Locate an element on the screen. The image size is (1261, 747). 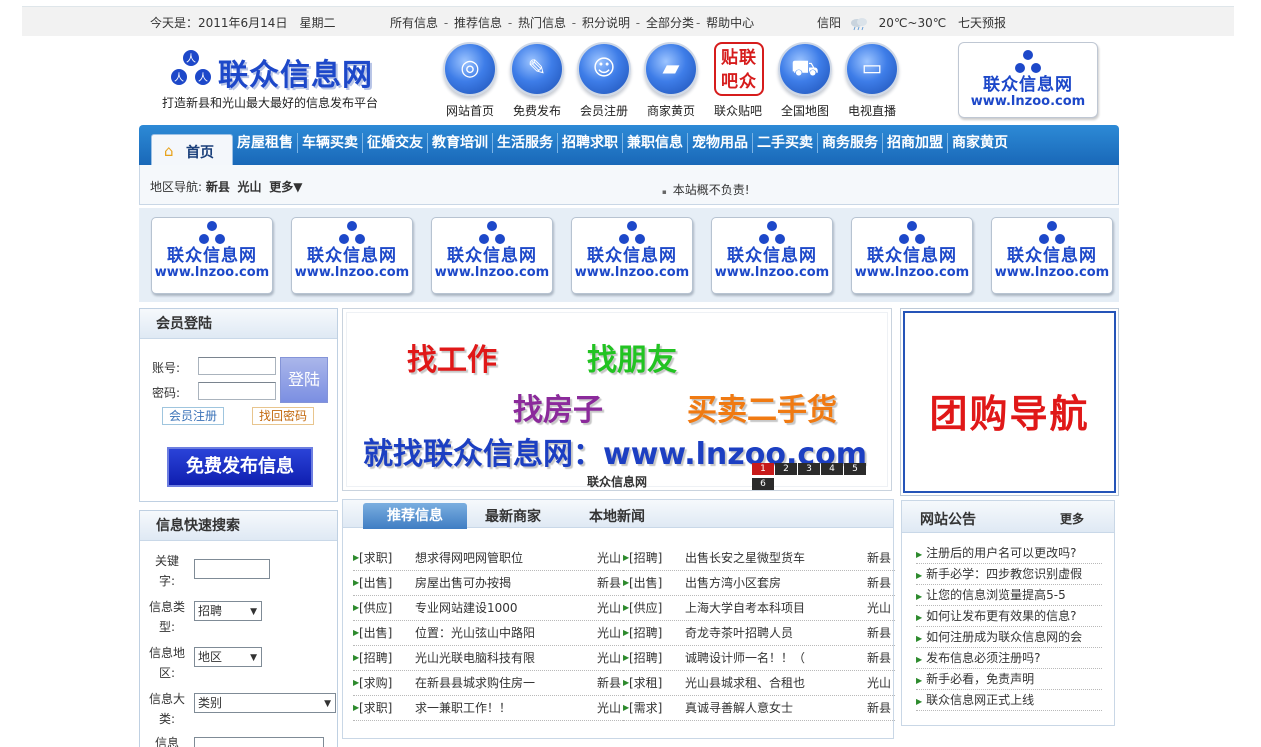
banner-page-2: 2 is located at coordinates (786, 469).